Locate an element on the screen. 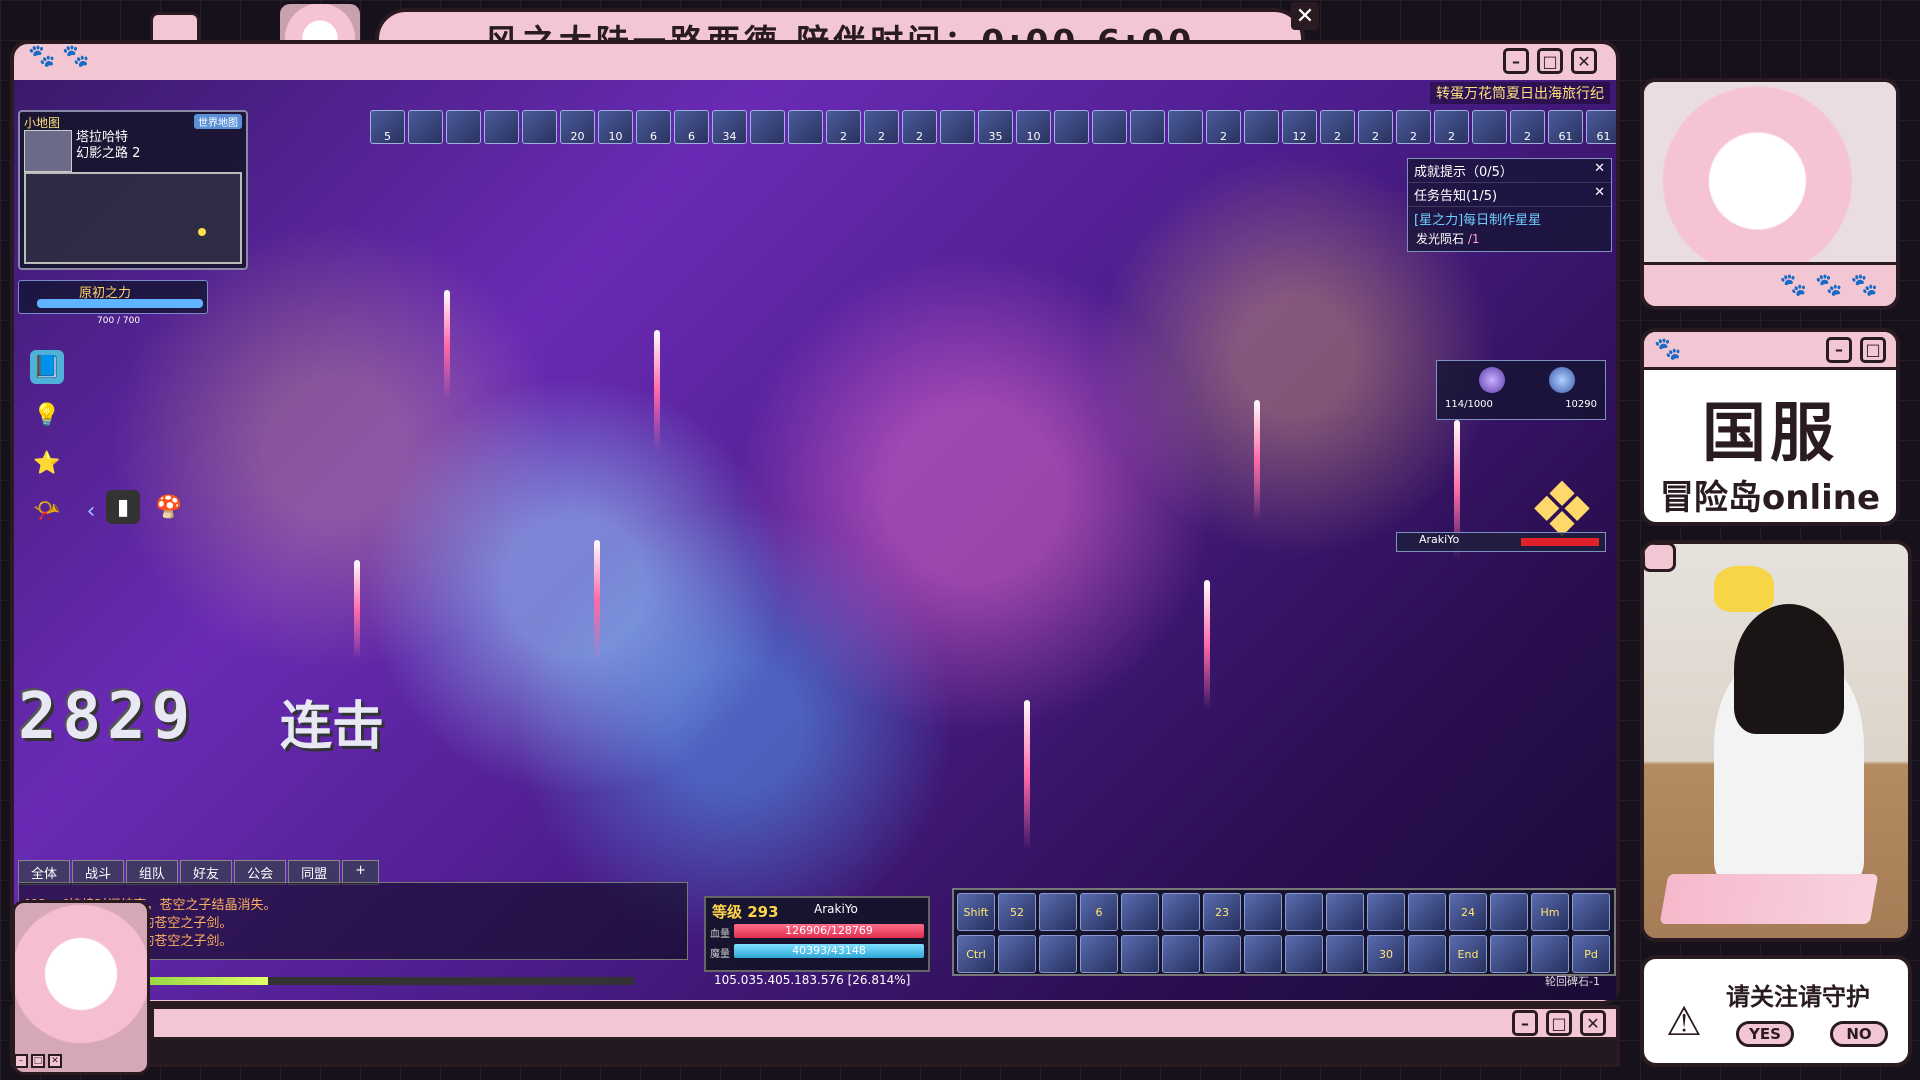 The width and height of the screenshot is (1920, 1080). world-map-button: 世界地图 is located at coordinates (218, 121).